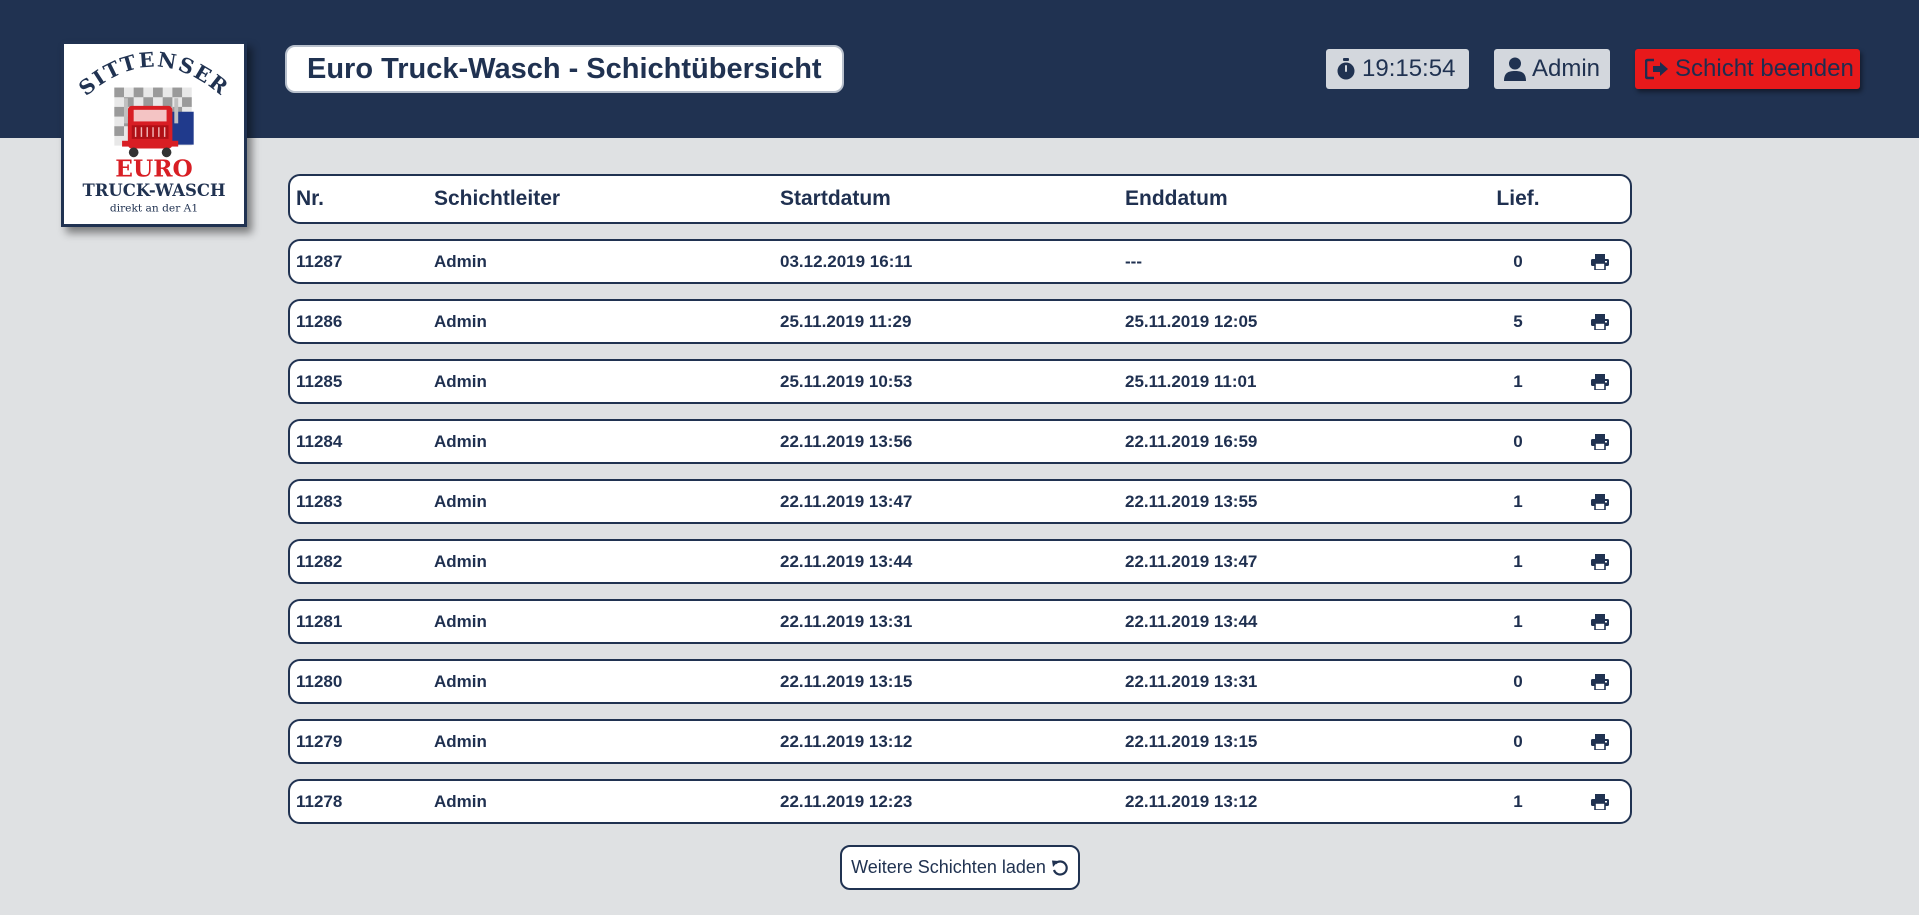 This screenshot has width=1919, height=915. What do you see at coordinates (1191, 621) in the screenshot?
I see `cell-end: 22.11.2019 13:44` at bounding box center [1191, 621].